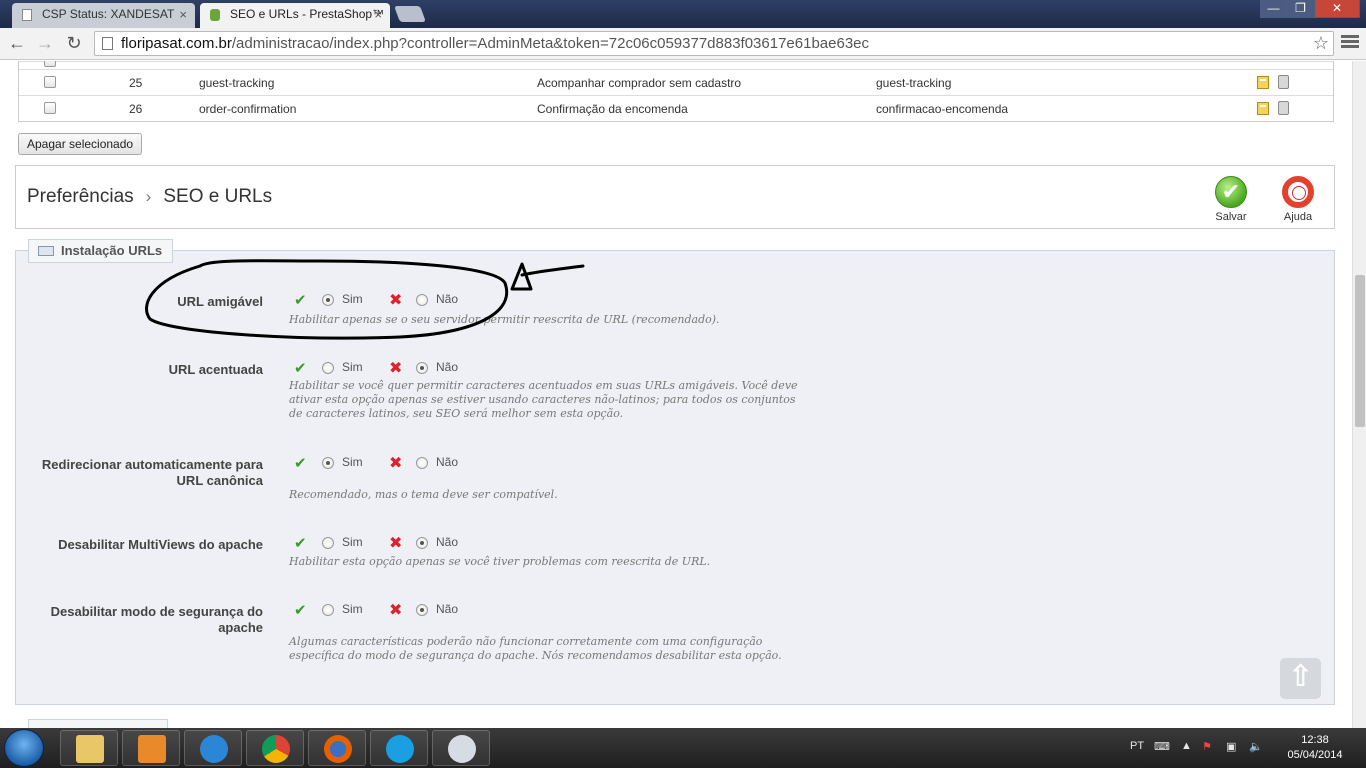 This screenshot has width=1366, height=768. Describe the element at coordinates (1162, 746) in the screenshot. I see `keyboard-icon: ⌨` at that location.